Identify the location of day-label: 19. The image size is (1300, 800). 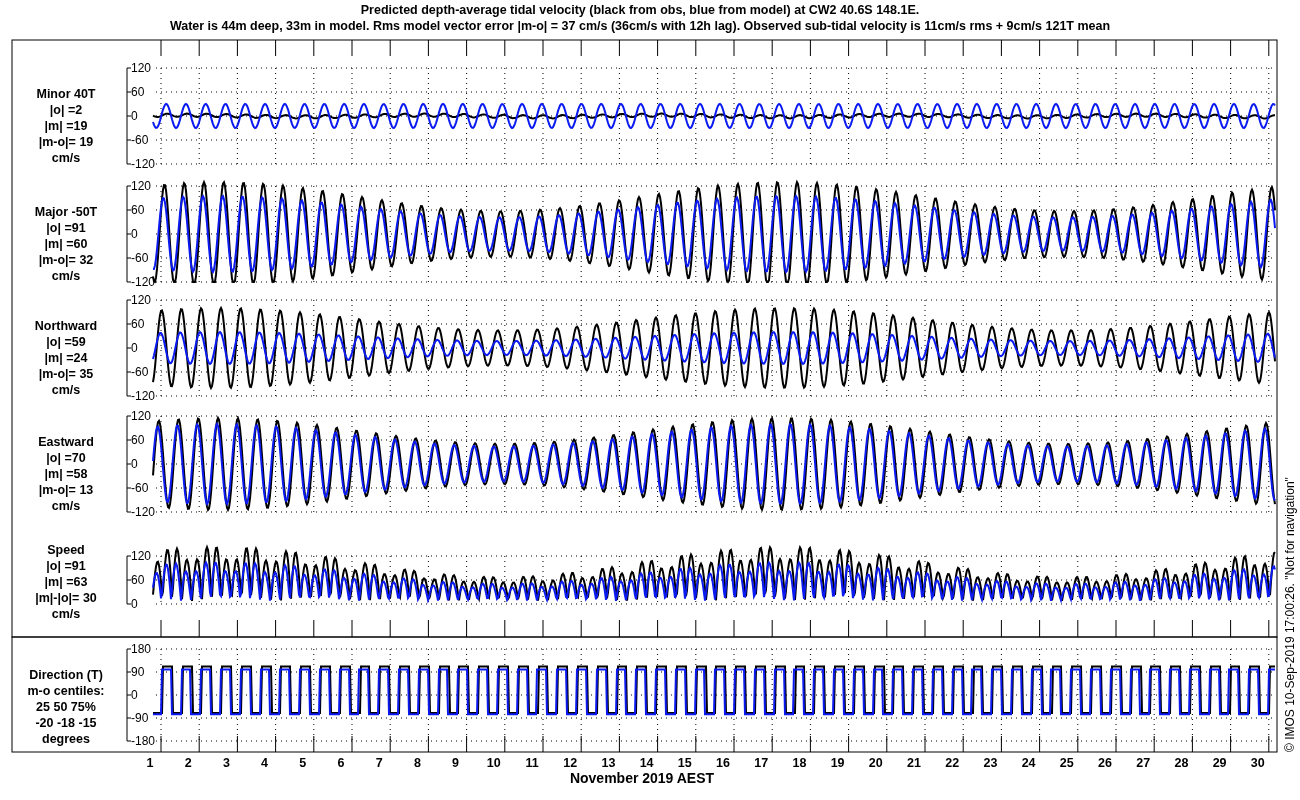
(837, 763).